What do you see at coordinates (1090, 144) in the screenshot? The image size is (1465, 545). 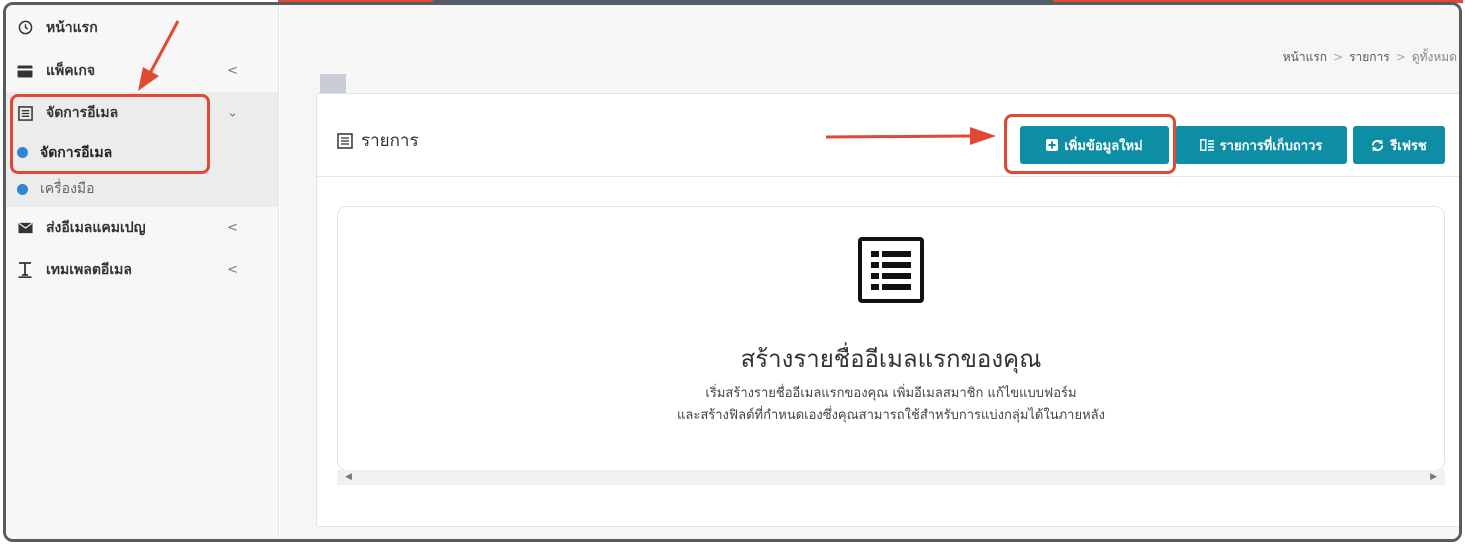 I see `highlight-box-add-button` at bounding box center [1090, 144].